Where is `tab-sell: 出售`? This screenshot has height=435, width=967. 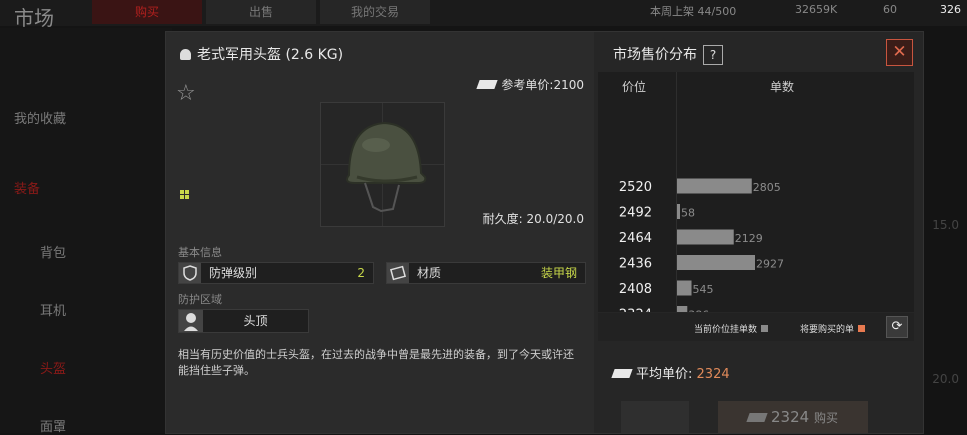 tab-sell: 出售 is located at coordinates (261, 12).